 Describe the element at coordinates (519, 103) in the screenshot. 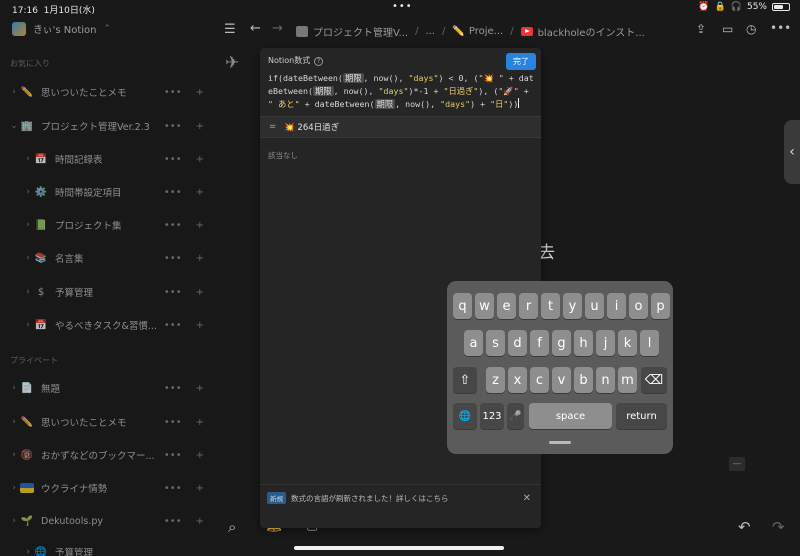

I see `text-caret` at that location.